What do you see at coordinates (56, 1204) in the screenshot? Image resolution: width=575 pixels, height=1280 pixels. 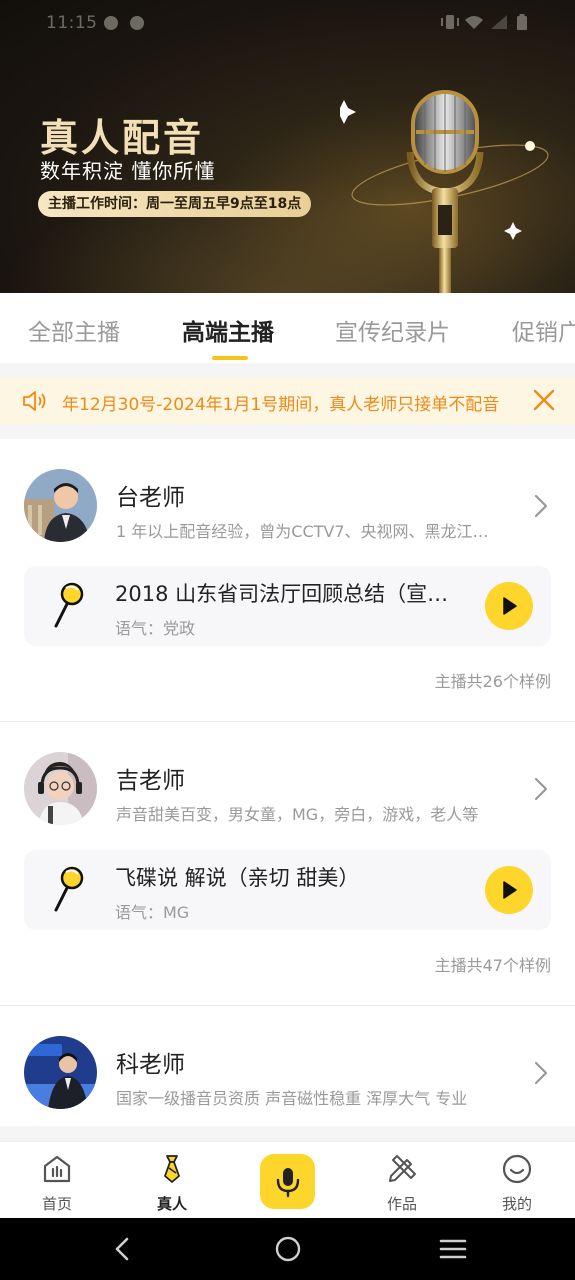 I see `nav-label: 首页` at bounding box center [56, 1204].